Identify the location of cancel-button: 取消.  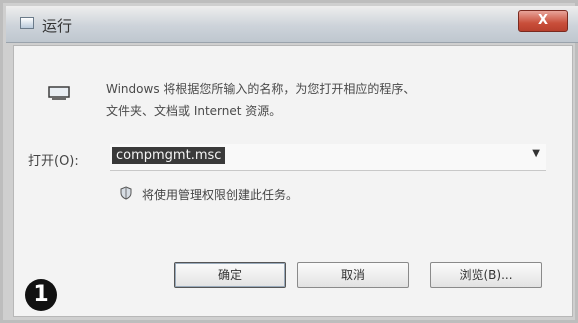
(353, 275).